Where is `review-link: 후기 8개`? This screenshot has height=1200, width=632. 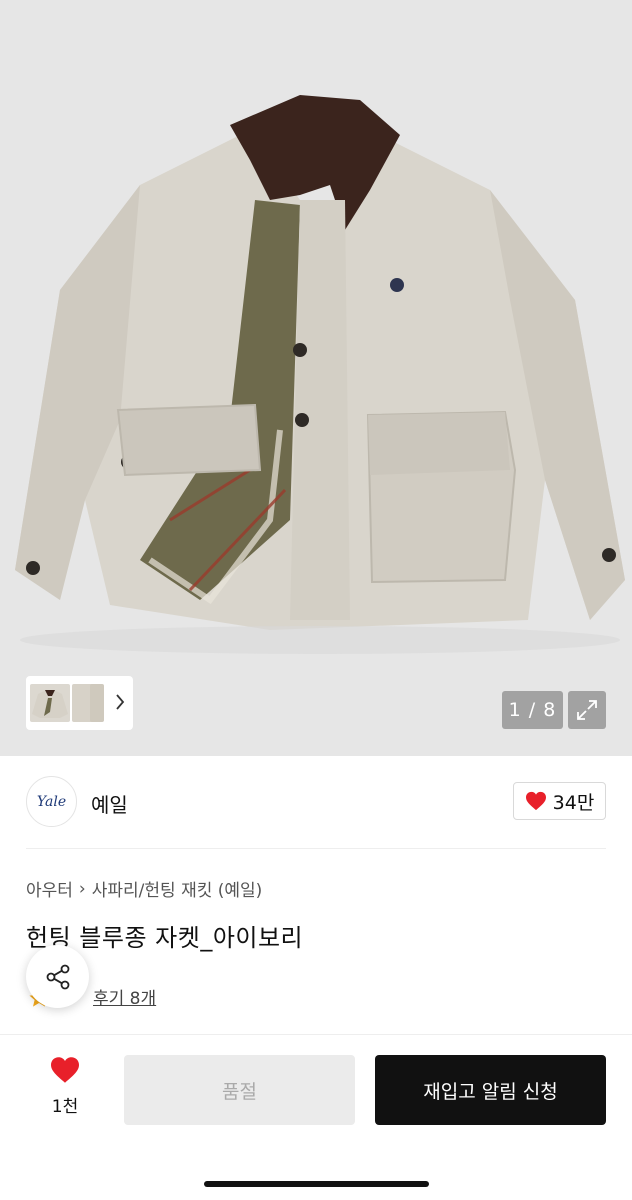 review-link: 후기 8개 is located at coordinates (124, 996).